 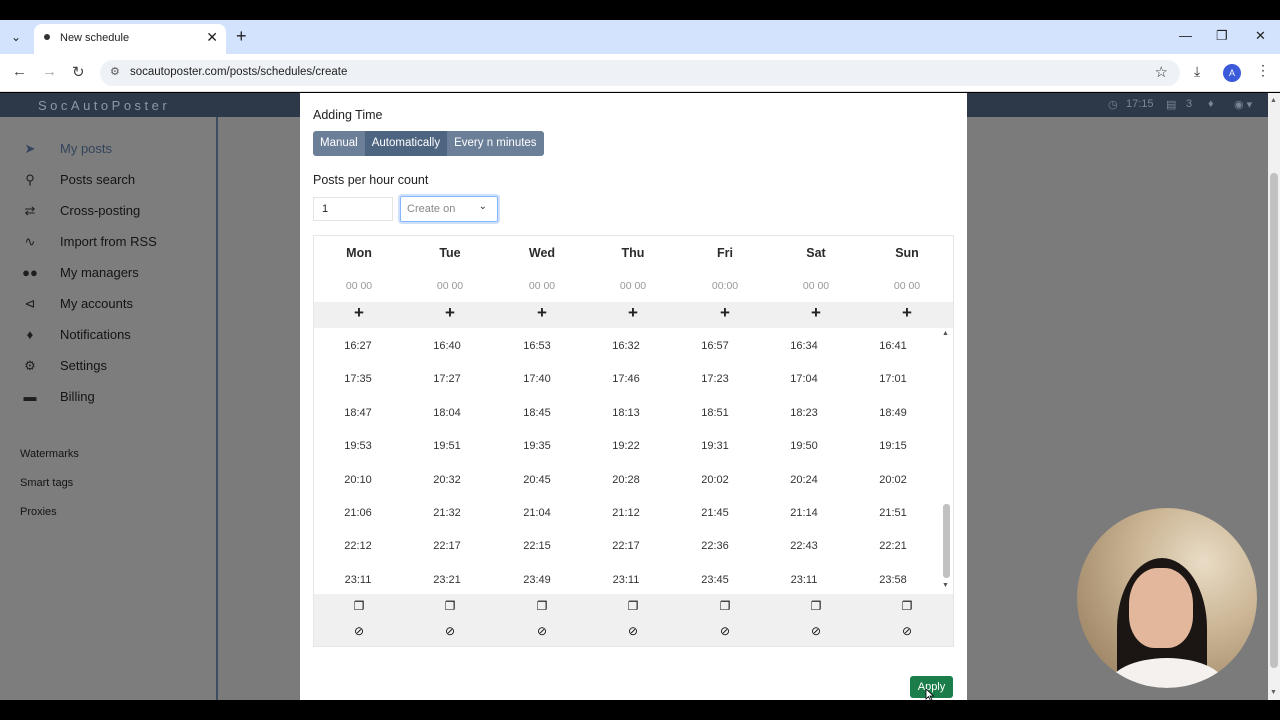 What do you see at coordinates (358, 446) in the screenshot?
I see `time-slot: 19:53` at bounding box center [358, 446].